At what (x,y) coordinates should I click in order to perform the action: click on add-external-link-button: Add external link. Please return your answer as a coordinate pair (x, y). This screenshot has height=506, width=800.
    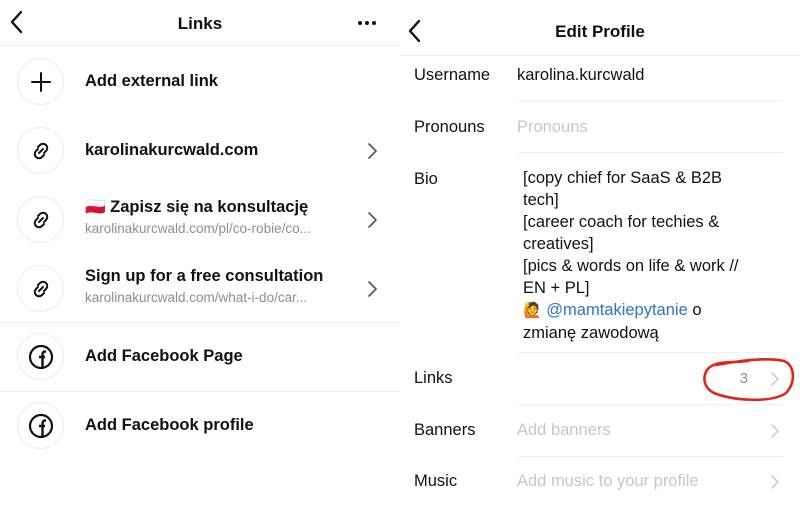
    Looking at the image, I should click on (200, 82).